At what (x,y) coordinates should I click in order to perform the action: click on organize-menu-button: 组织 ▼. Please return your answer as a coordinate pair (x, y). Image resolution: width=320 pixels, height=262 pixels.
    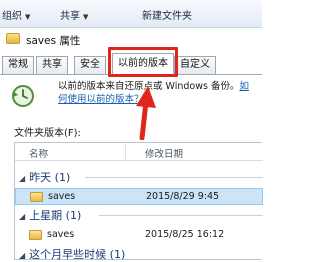
    Looking at the image, I should click on (16, 14).